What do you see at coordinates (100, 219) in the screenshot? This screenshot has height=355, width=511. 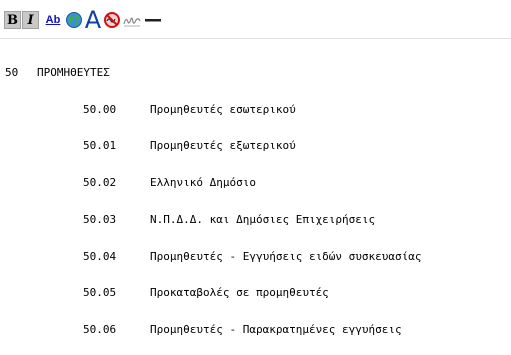 I see `item-code: 50.03` at bounding box center [100, 219].